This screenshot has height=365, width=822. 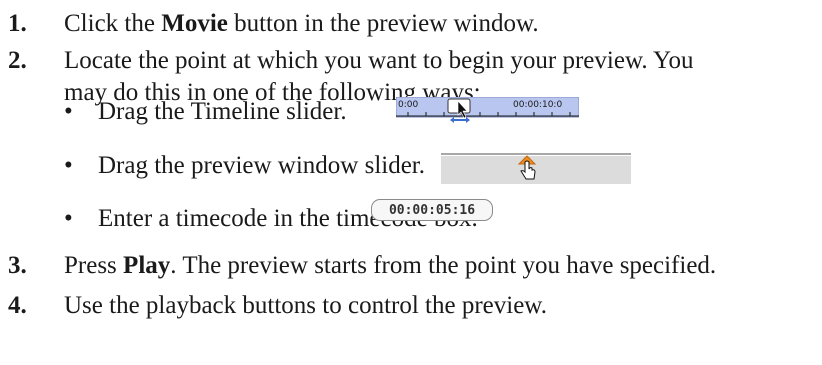 What do you see at coordinates (222, 111) in the screenshot?
I see `bullet-text: Drag the Timeline slider.` at bounding box center [222, 111].